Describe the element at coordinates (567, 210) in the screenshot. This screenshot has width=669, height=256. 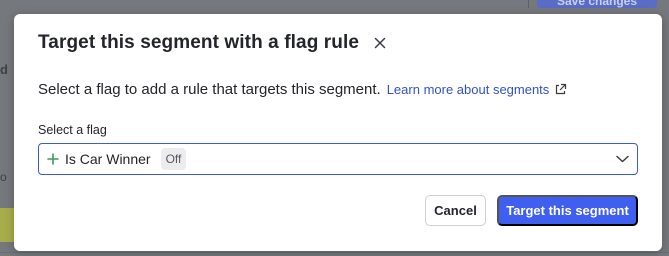
I see `target-this-segment-button: Target this segment` at that location.